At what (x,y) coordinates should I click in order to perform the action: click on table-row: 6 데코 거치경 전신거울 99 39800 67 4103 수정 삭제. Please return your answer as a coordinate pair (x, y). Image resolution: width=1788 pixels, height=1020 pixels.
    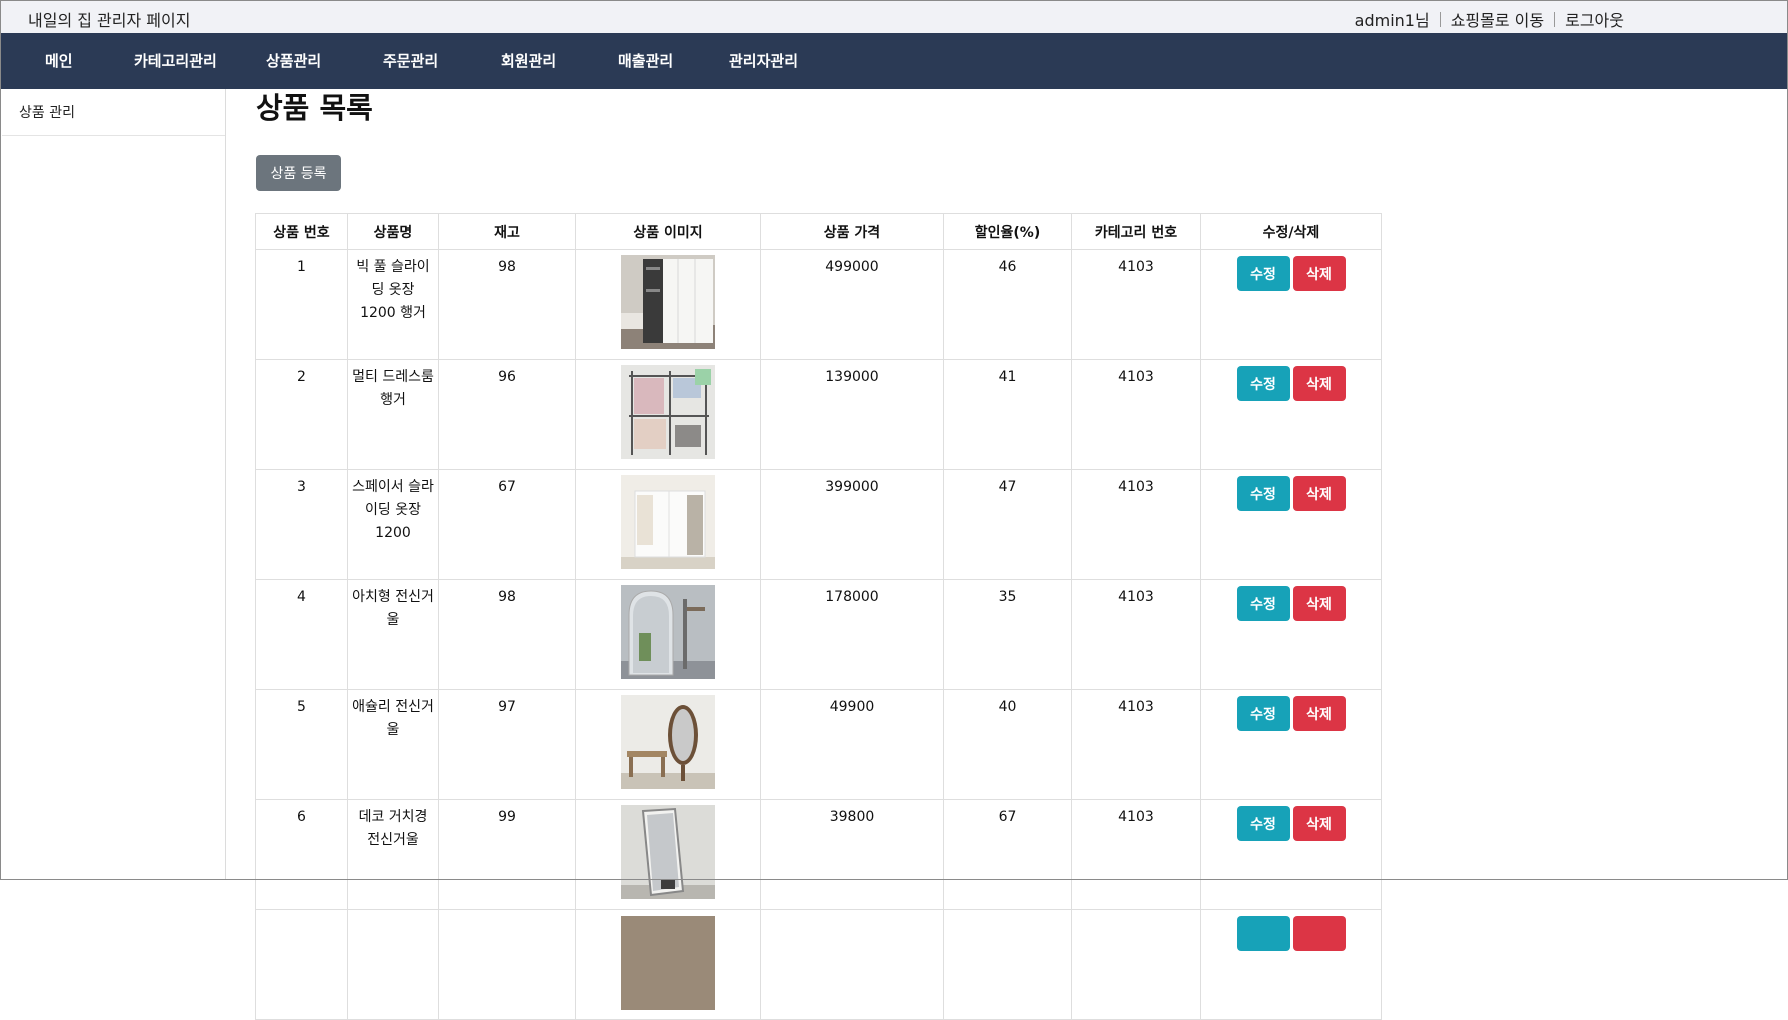
    Looking at the image, I should click on (818, 854).